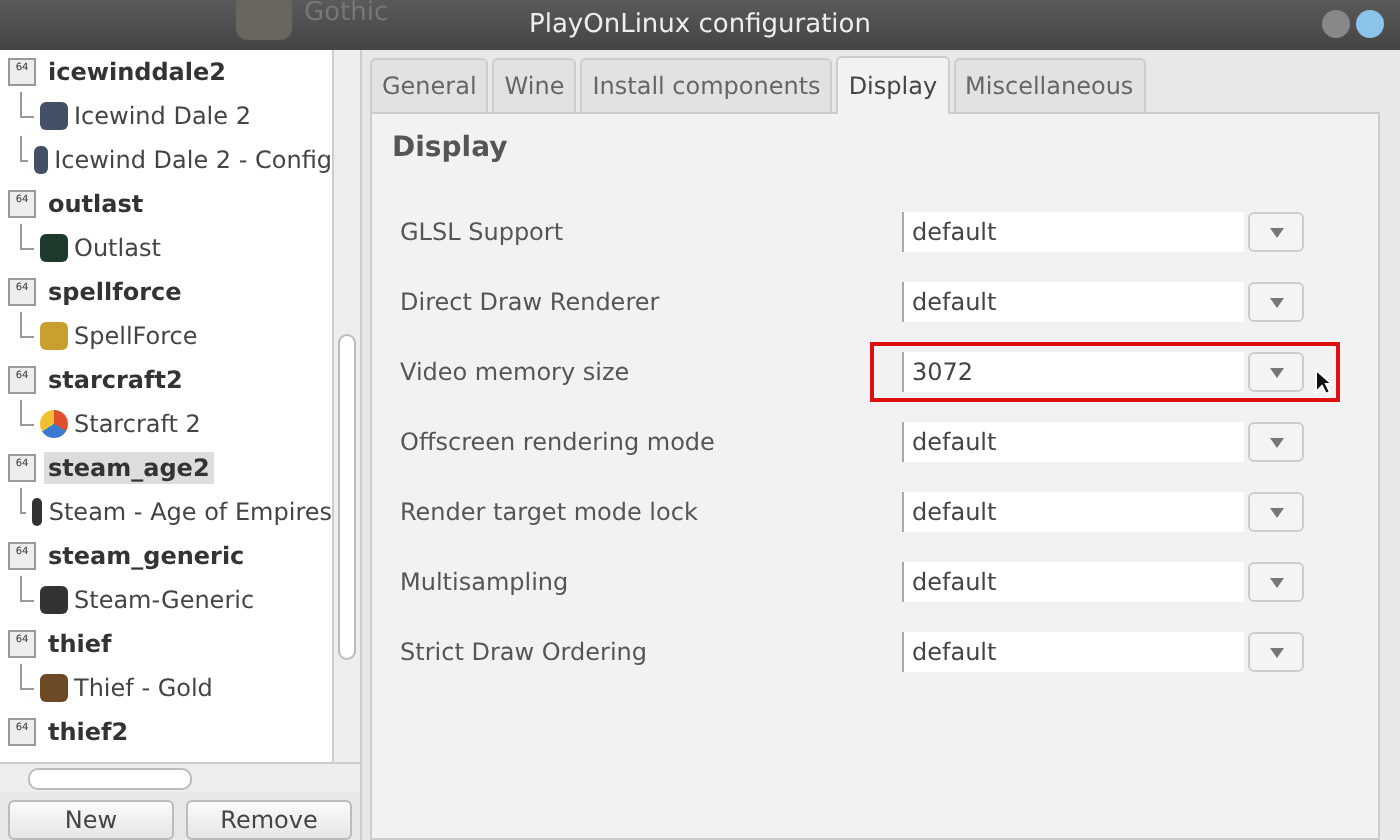 Image resolution: width=1400 pixels, height=840 pixels. Describe the element at coordinates (1370, 24) in the screenshot. I see `close-button` at that location.